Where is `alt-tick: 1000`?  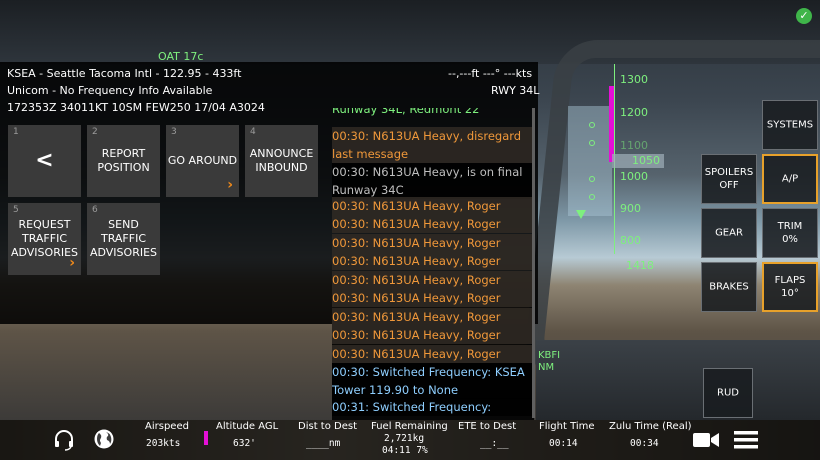
alt-tick: 1000 is located at coordinates (634, 176).